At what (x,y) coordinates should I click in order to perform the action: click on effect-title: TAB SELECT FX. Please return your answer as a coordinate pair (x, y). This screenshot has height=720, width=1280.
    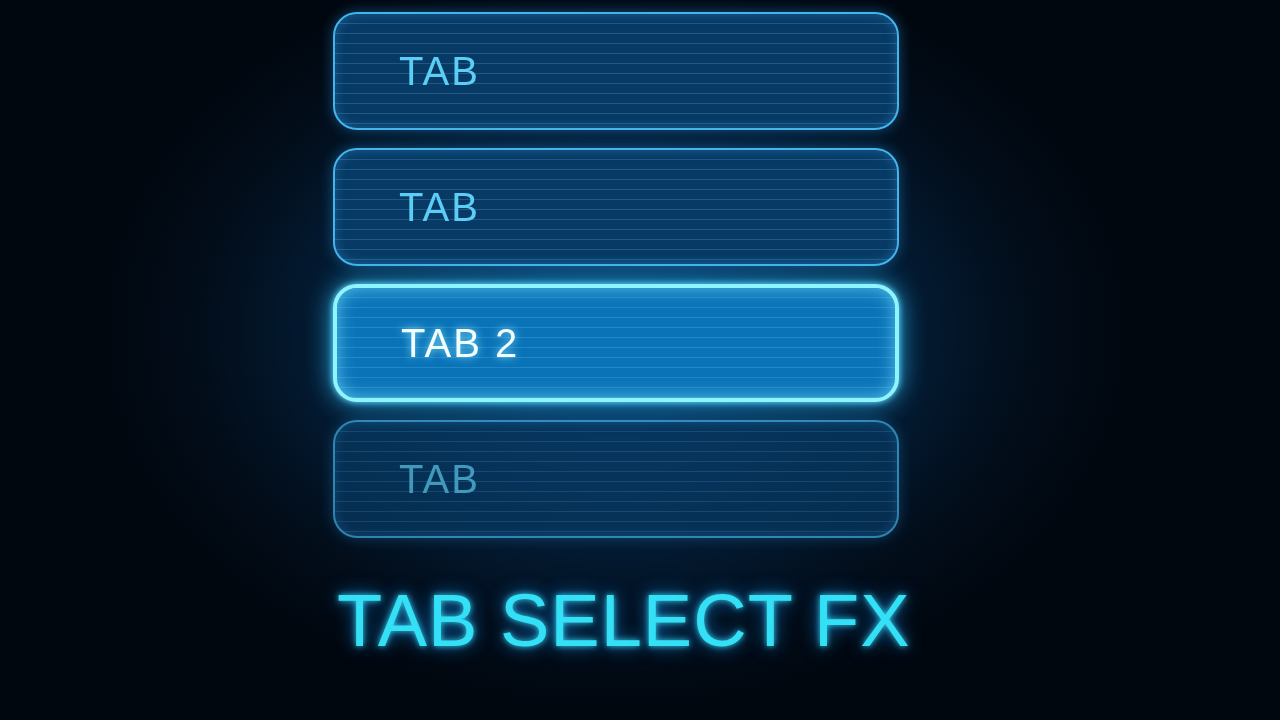
    Looking at the image, I should click on (624, 621).